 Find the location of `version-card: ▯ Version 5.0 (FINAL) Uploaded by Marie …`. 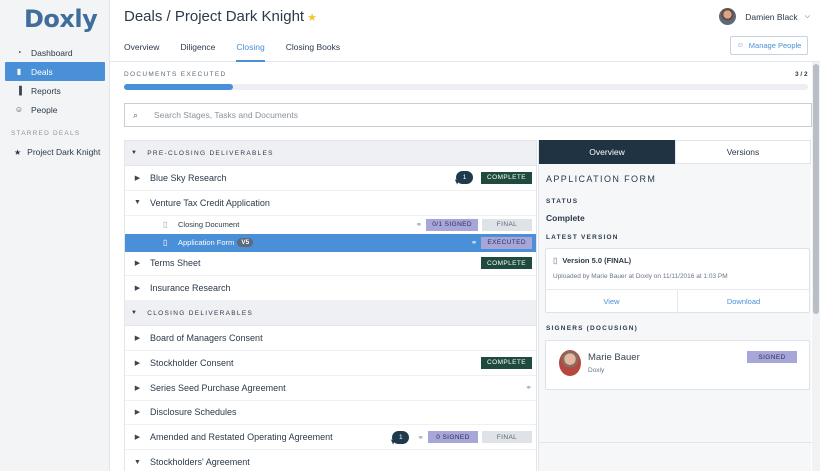

version-card: ▯ Version 5.0 (FINAL) Uploaded by Marie … is located at coordinates (677, 280).